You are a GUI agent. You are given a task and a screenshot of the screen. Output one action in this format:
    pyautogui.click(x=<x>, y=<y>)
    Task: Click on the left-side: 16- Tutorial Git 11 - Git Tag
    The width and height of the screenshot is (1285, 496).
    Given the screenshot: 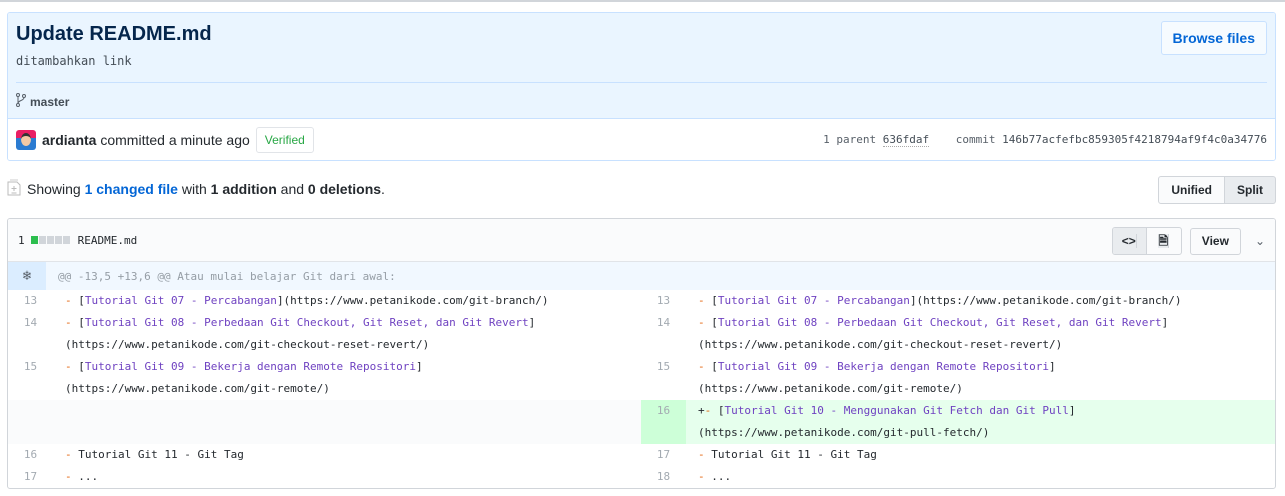 What is the action you would take?
    pyautogui.click(x=324, y=455)
    